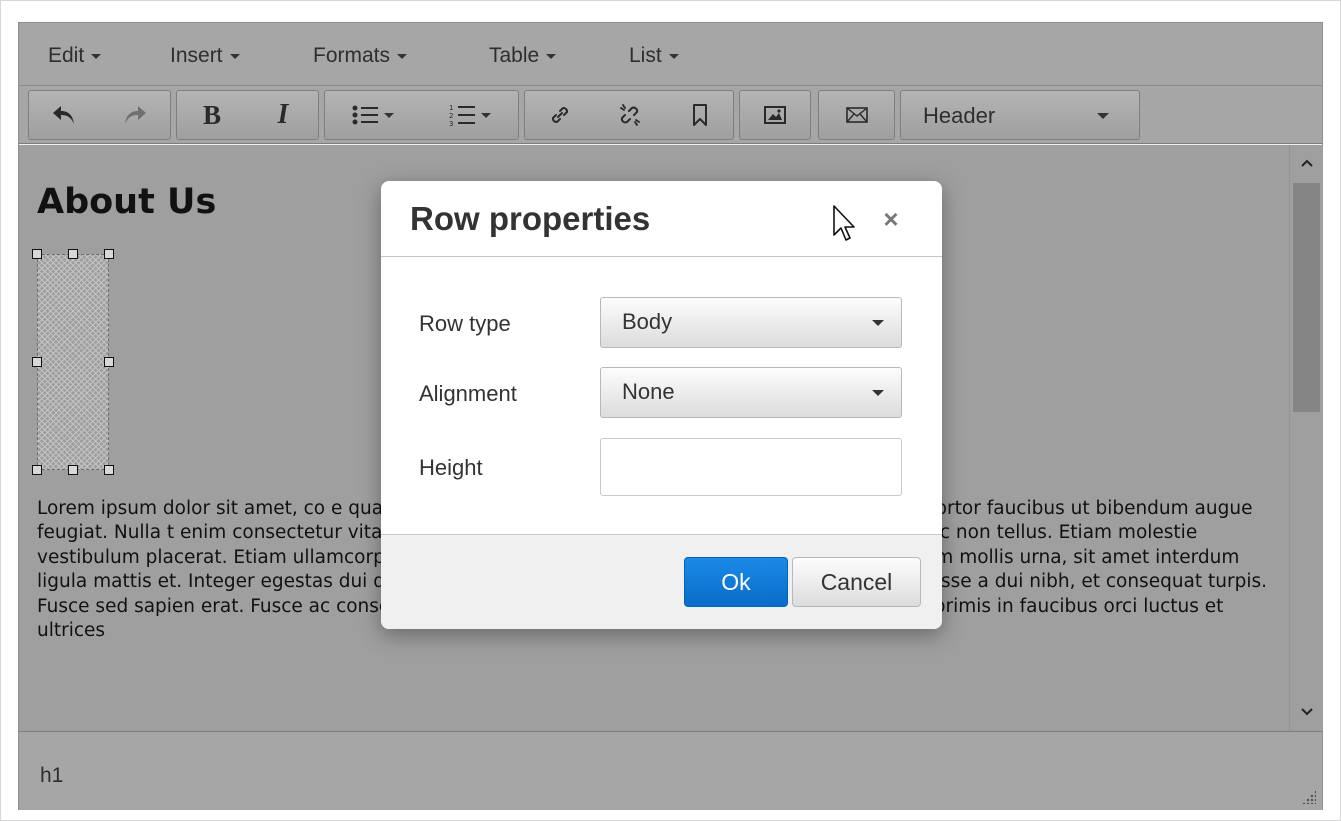 Image resolution: width=1341 pixels, height=821 pixels. I want to click on block-format-value: Header, so click(959, 115).